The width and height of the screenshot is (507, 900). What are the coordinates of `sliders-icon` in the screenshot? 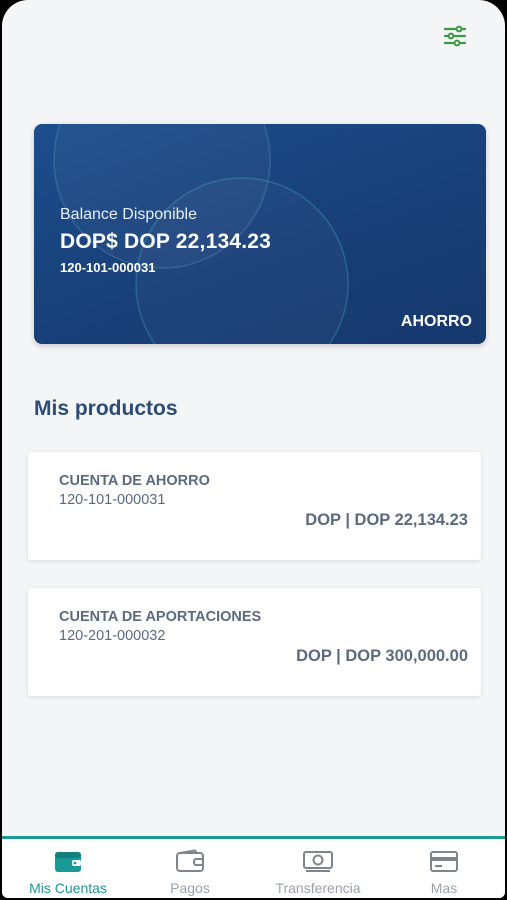 It's located at (455, 36).